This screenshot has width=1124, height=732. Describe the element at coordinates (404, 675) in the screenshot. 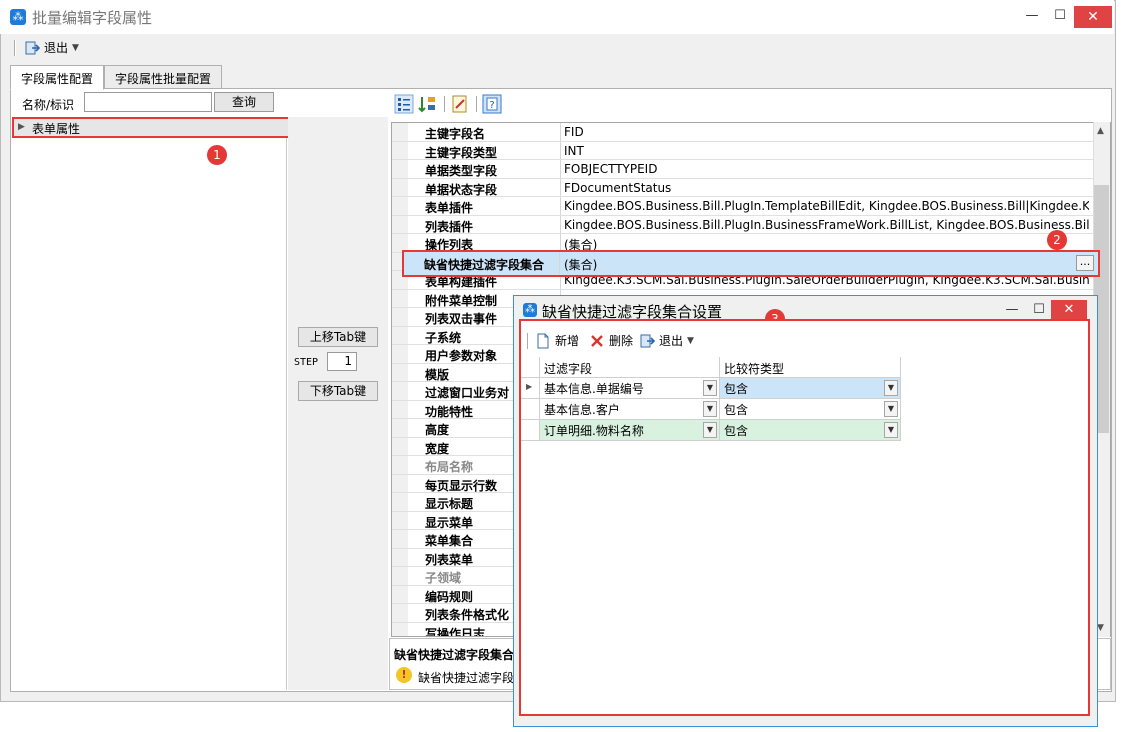

I see `warning-icon: !` at that location.